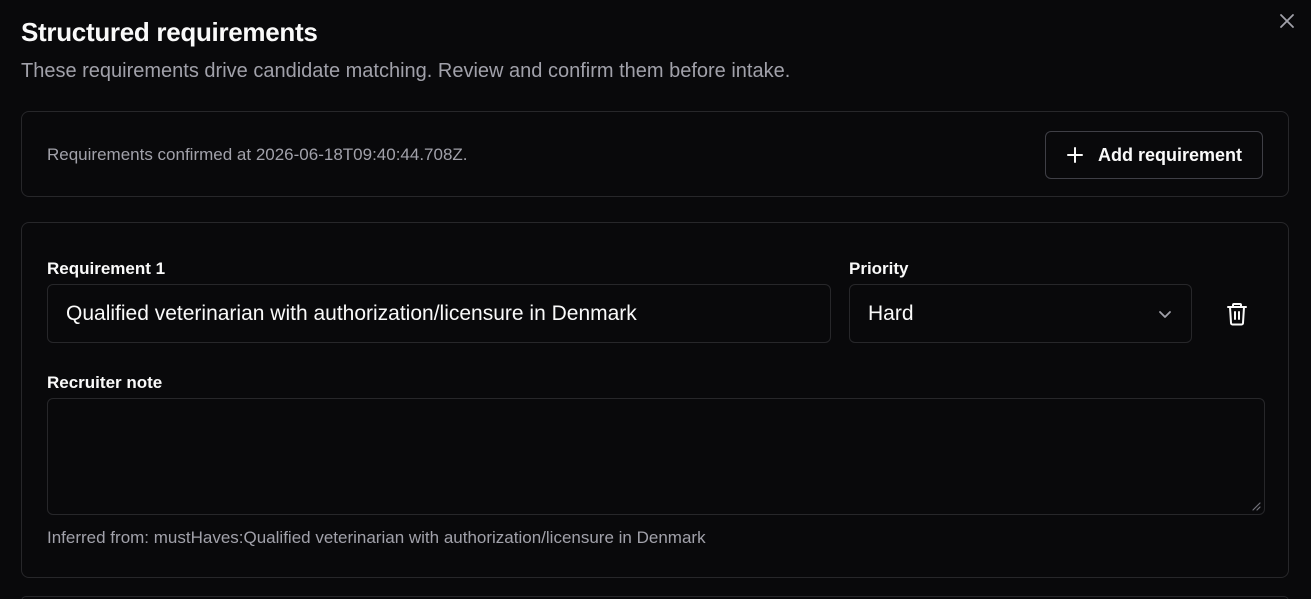 This screenshot has height=599, width=1311. I want to click on dialog-title: Structured requirements, so click(169, 32).